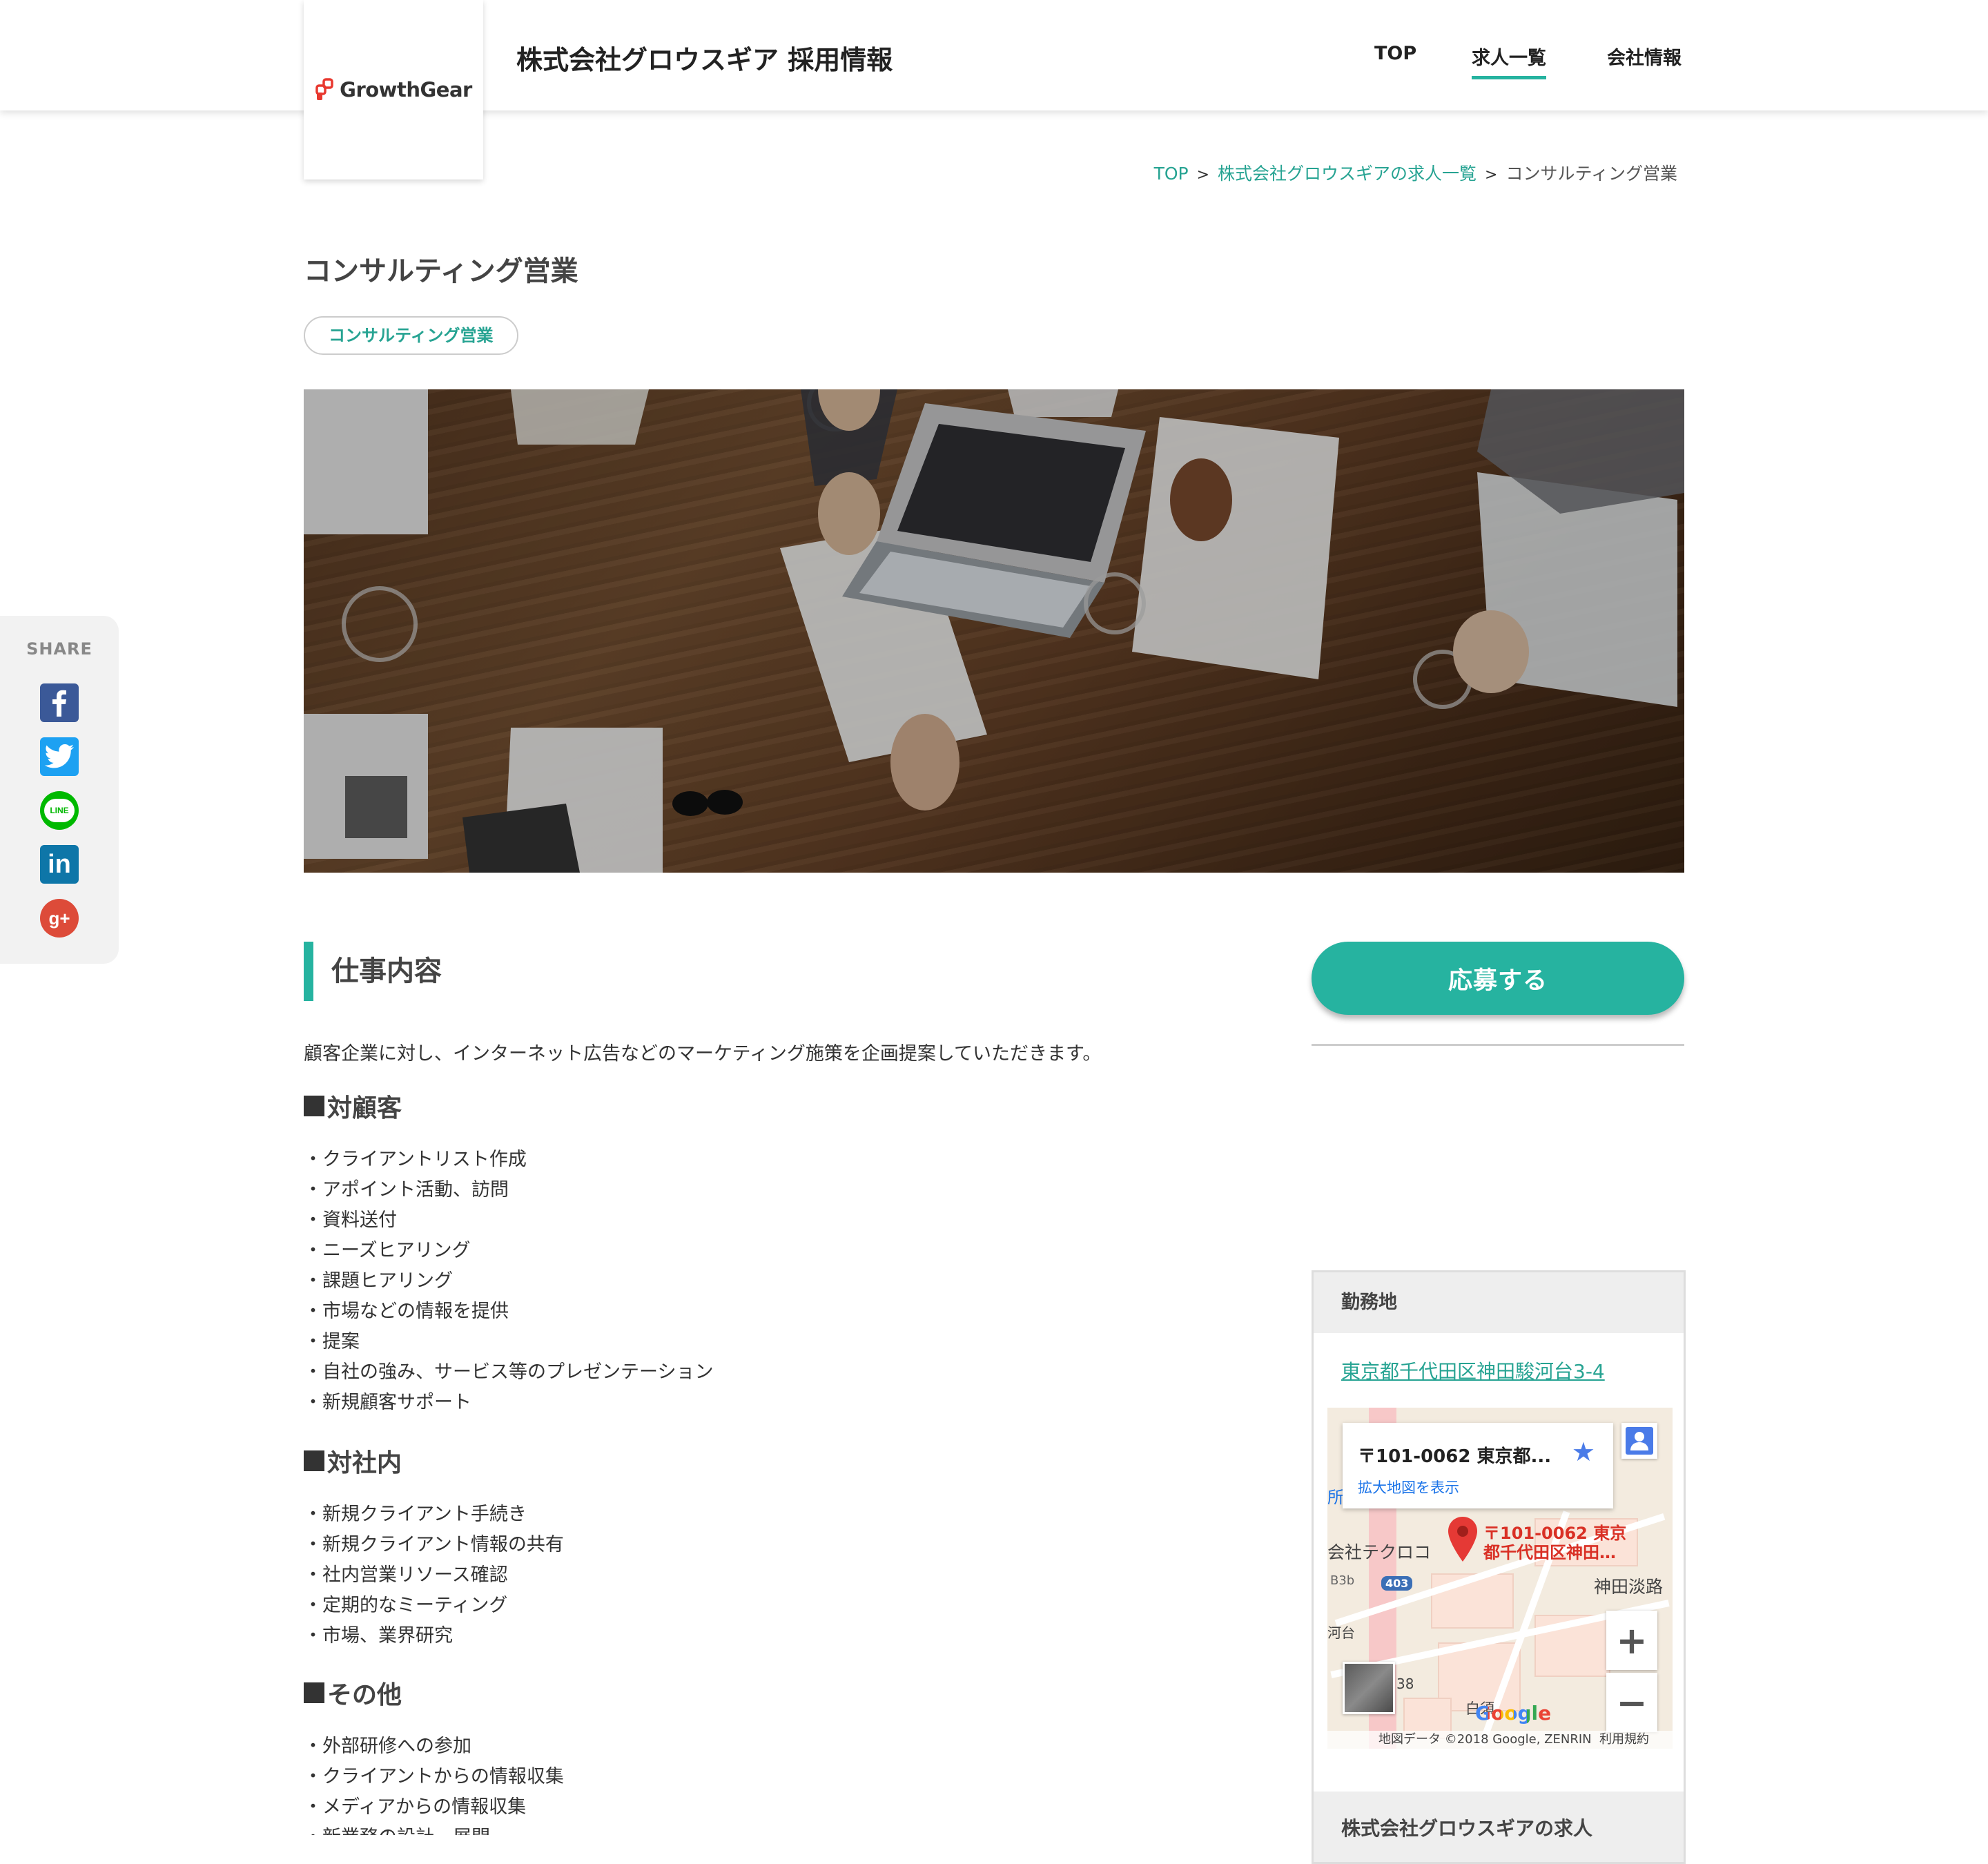 The image size is (1988, 1864). I want to click on company-jobs-heading: 株式会社グロウスギアの求人, so click(1499, 1827).